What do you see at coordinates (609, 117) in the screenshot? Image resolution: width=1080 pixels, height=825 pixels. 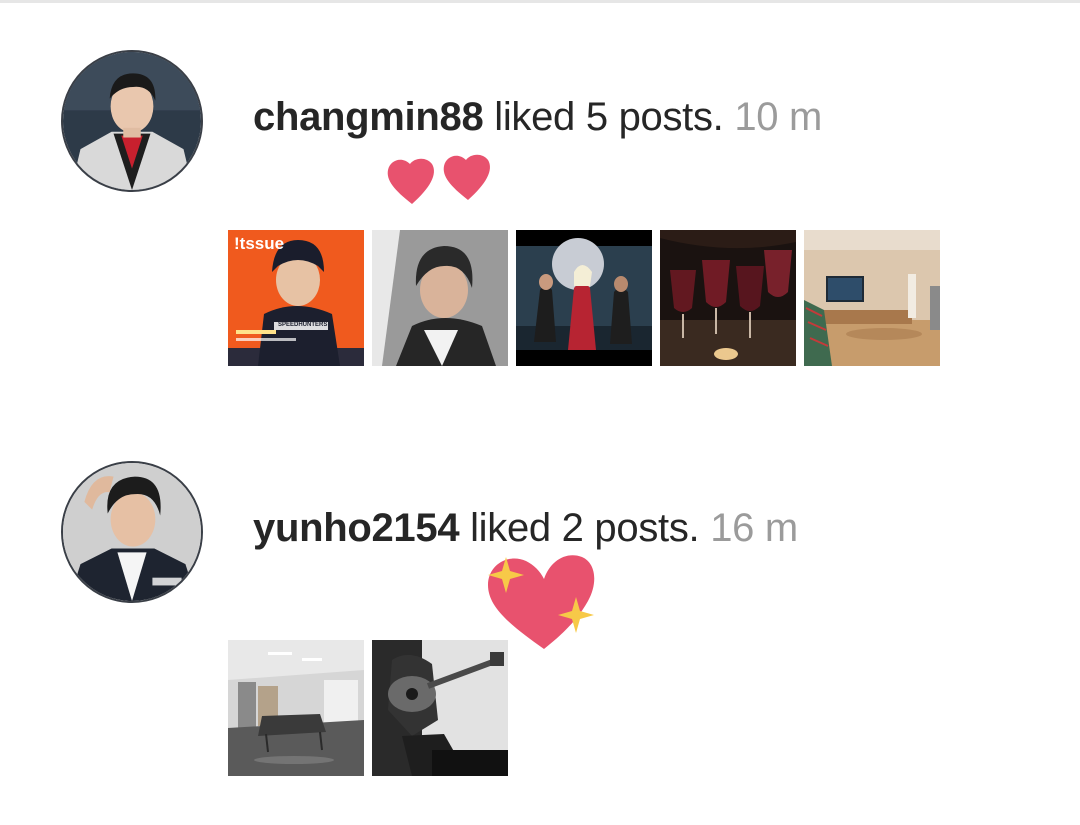 I see `activity-action: liked 5 posts.` at bounding box center [609, 117].